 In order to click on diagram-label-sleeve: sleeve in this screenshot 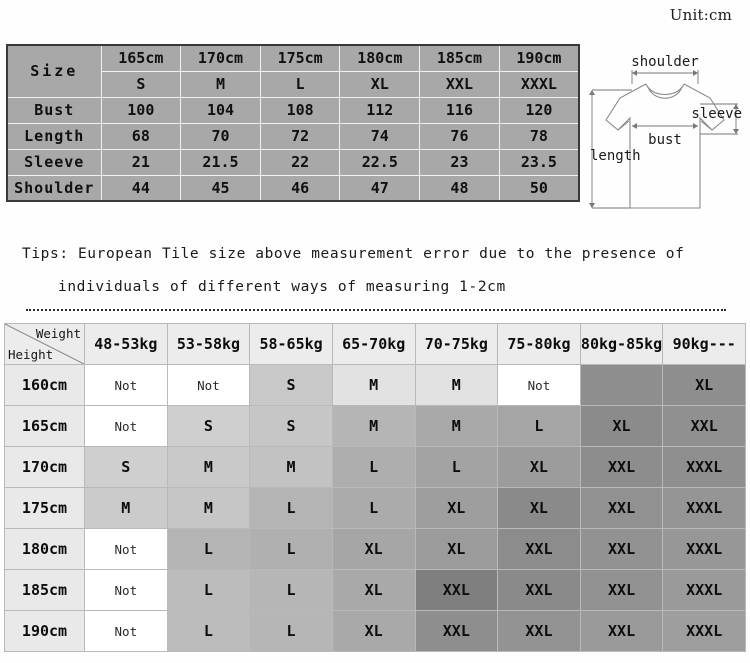, I will do `click(716, 114)`.